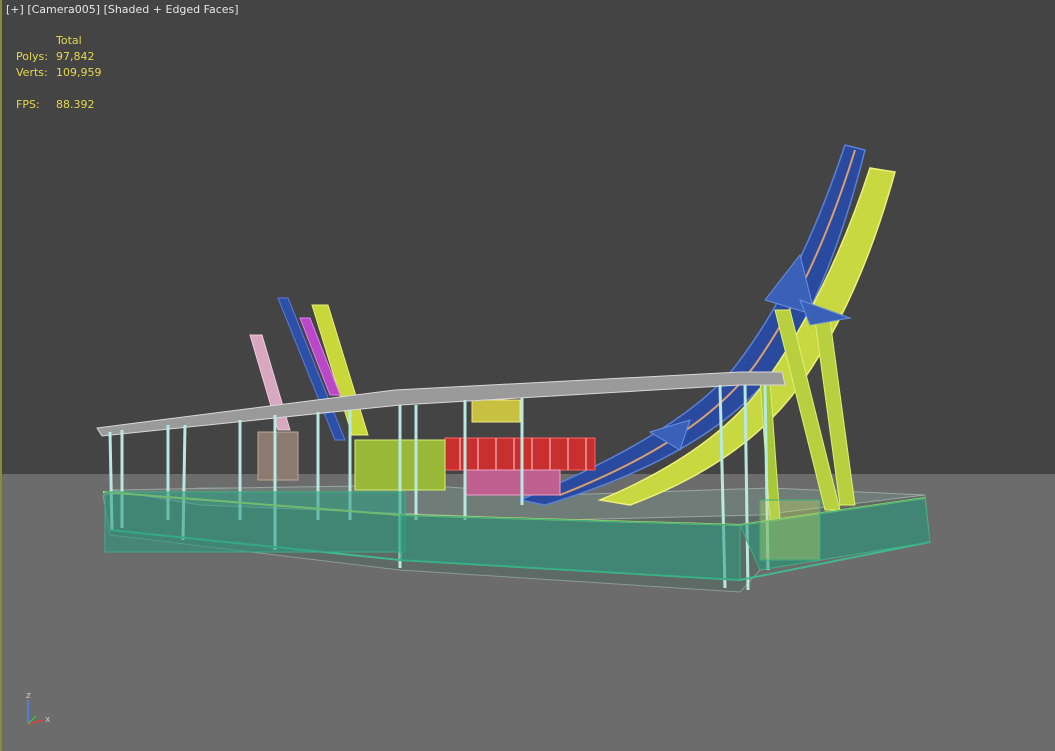 The image size is (1055, 751). I want to click on stats-fps-row: FPS: 88.392, so click(59, 105).